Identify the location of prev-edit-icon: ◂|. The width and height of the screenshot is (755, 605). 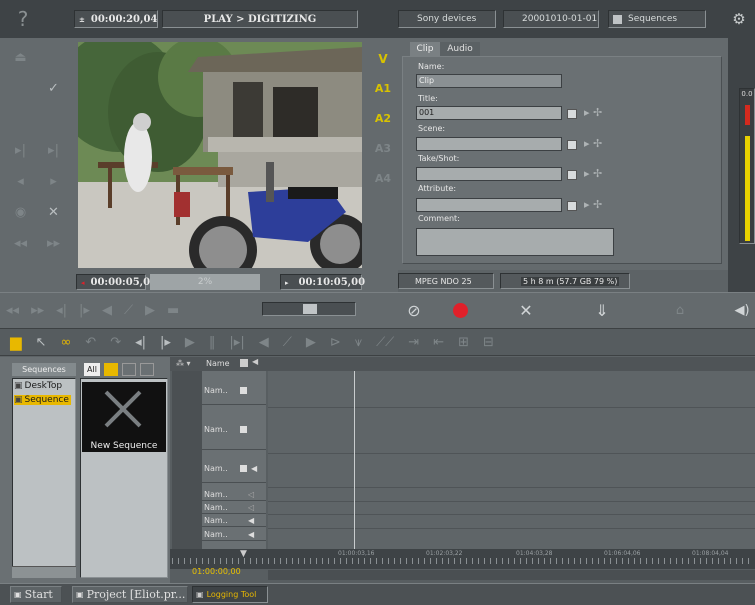
(140, 342).